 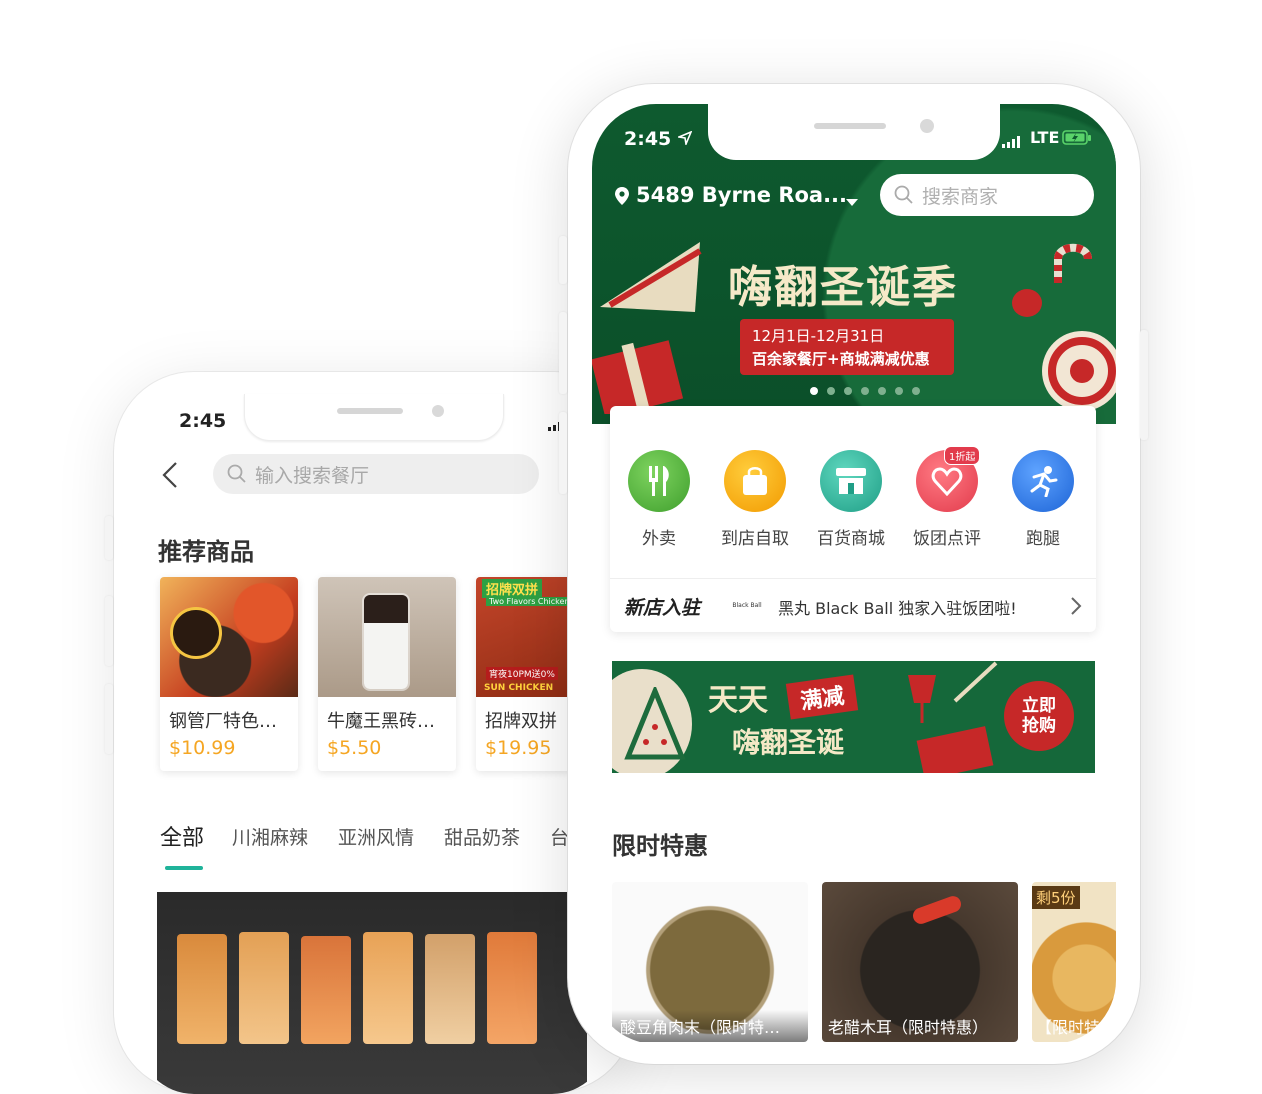 What do you see at coordinates (312, 475) in the screenshot?
I see `search-placeholder: 输入搜索餐厅` at bounding box center [312, 475].